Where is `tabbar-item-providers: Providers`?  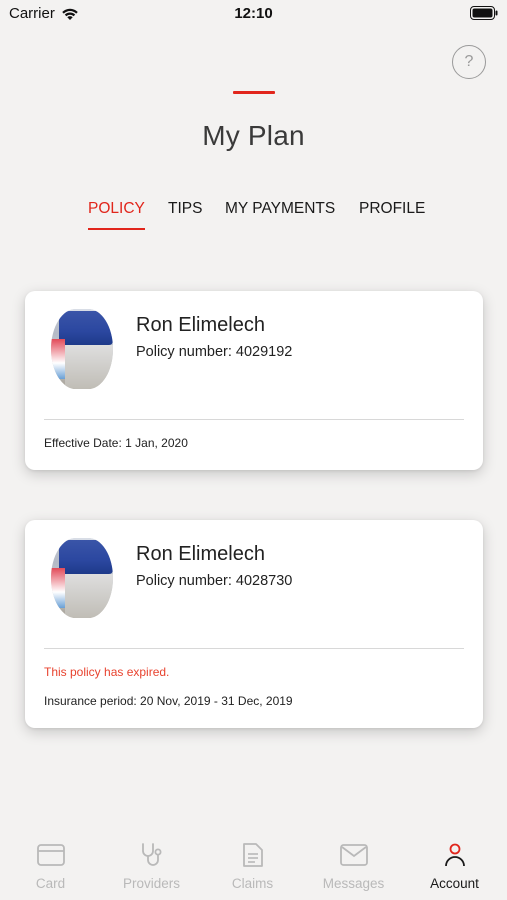 tabbar-item-providers: Providers is located at coordinates (151, 865).